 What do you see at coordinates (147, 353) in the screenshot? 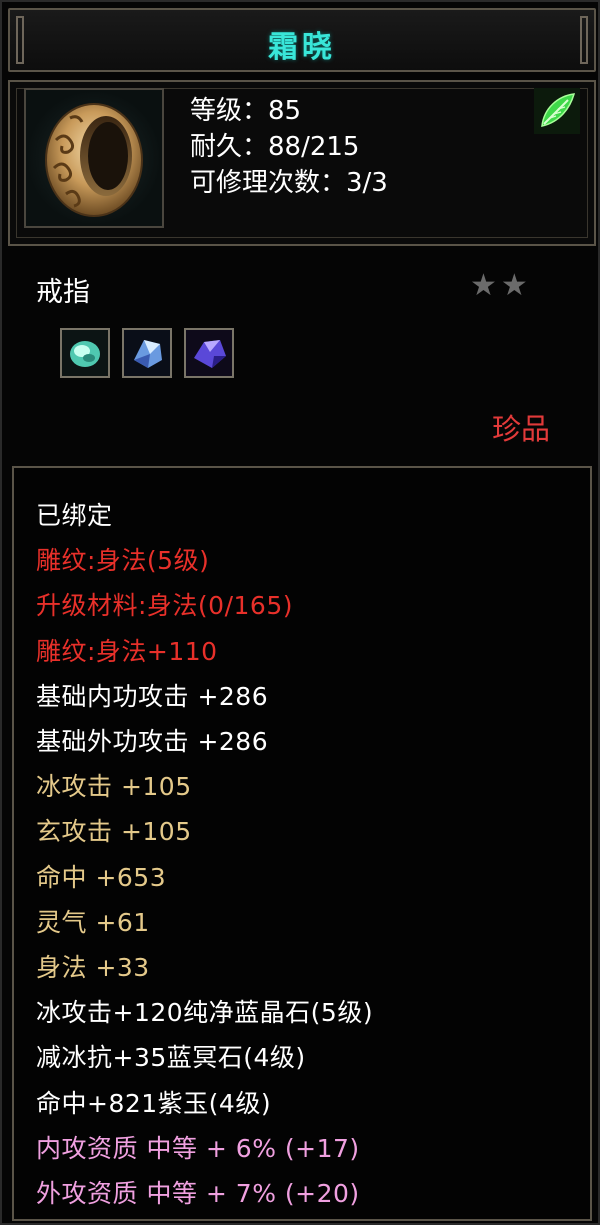
I see `blue-crystal-icon` at bounding box center [147, 353].